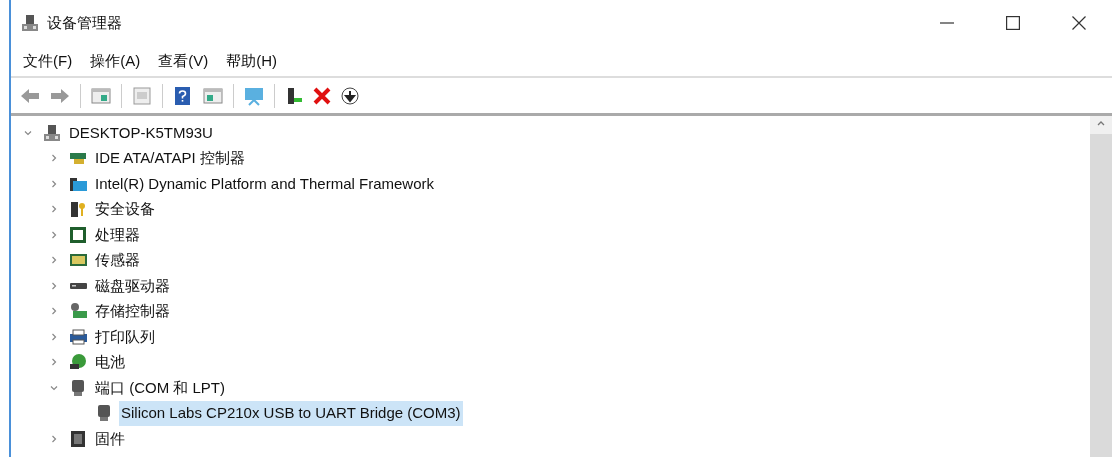  What do you see at coordinates (78, 438) in the screenshot?
I see `firmware-icon` at bounding box center [78, 438].